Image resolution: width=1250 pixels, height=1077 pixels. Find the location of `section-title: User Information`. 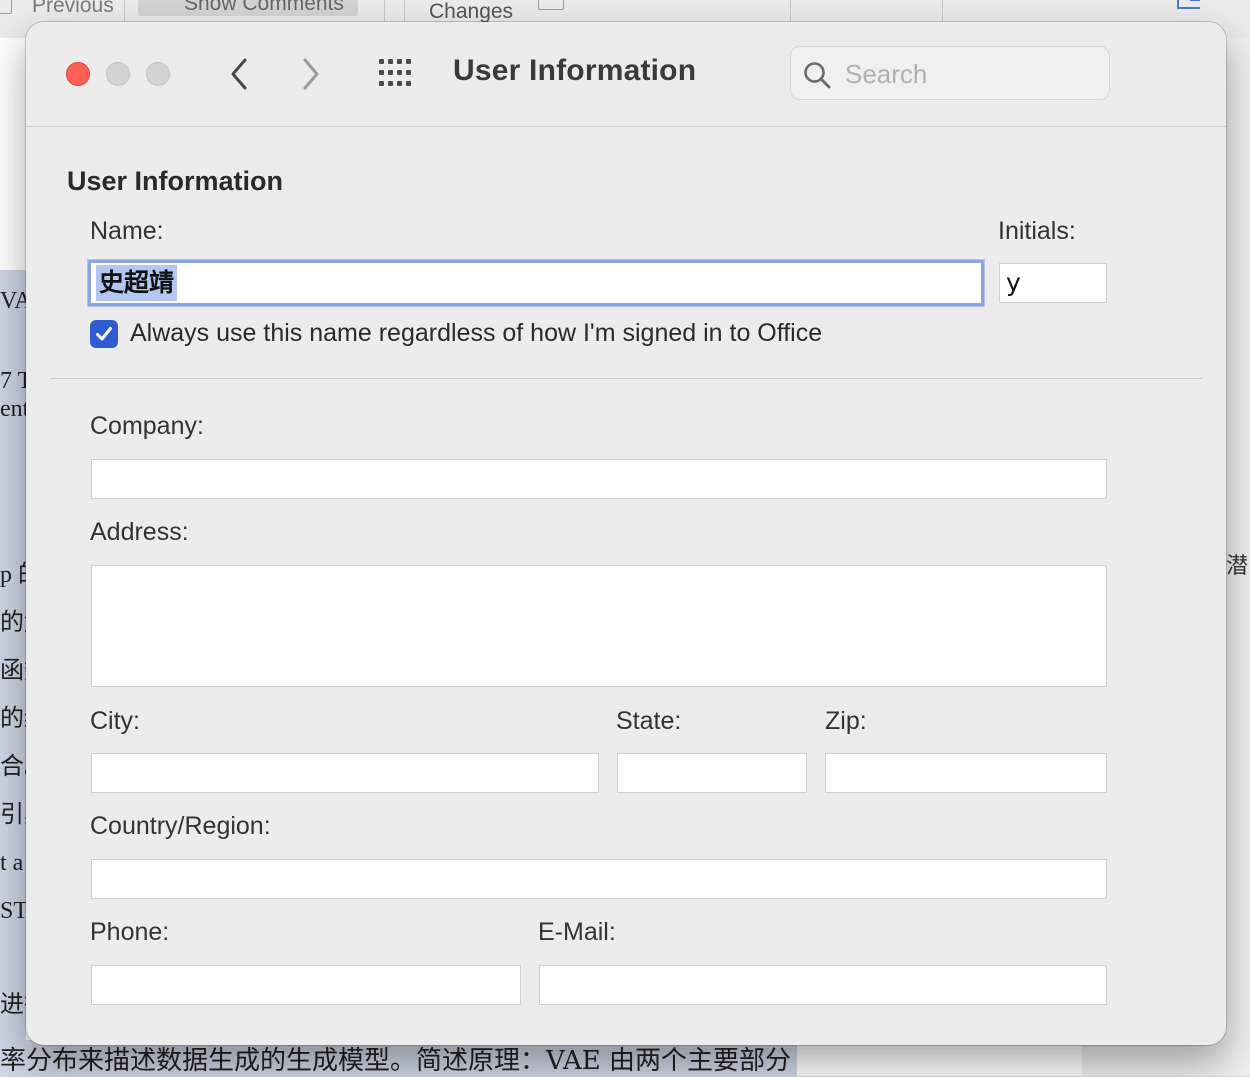

section-title: User Information is located at coordinates (175, 181).